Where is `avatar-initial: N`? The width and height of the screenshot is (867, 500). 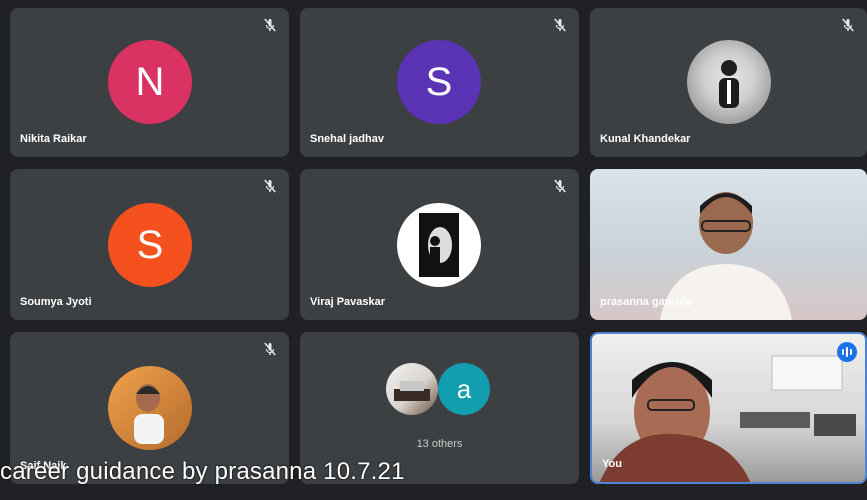
avatar-initial: N is located at coordinates (150, 81).